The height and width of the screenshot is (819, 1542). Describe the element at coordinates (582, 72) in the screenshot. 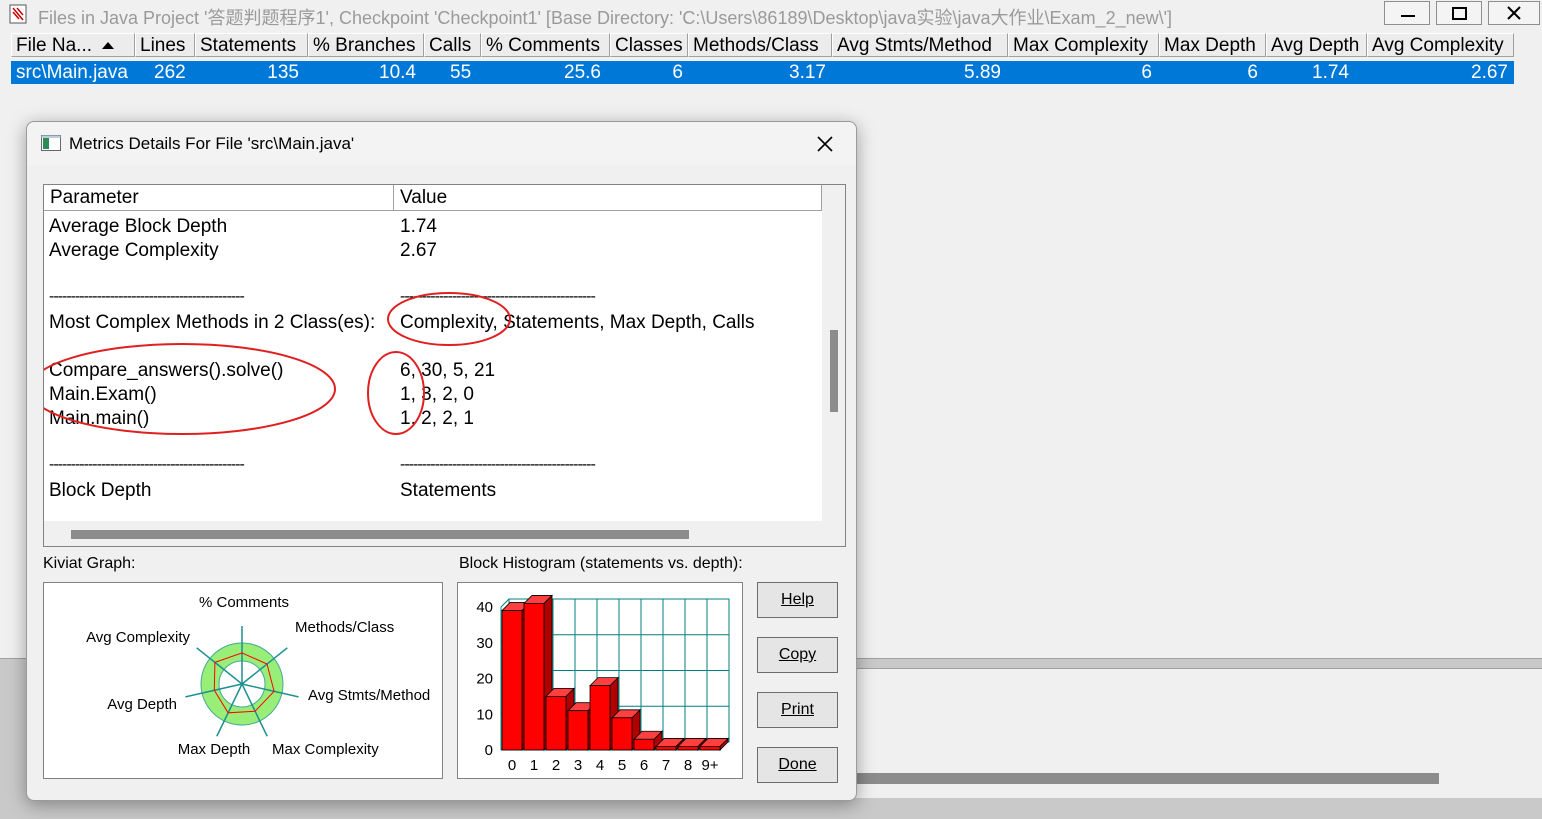

I see `cell-5: 25.6` at that location.